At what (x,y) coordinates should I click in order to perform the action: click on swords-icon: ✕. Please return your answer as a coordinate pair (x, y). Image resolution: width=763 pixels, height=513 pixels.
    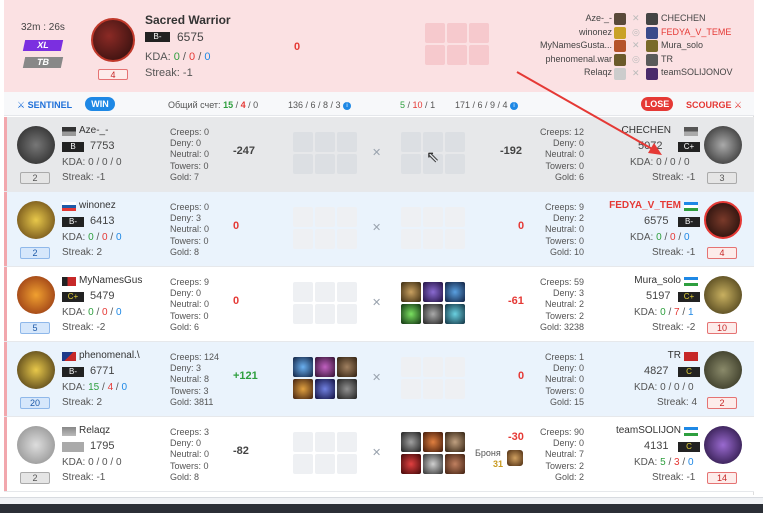
    Looking at the image, I should click on (636, 73).